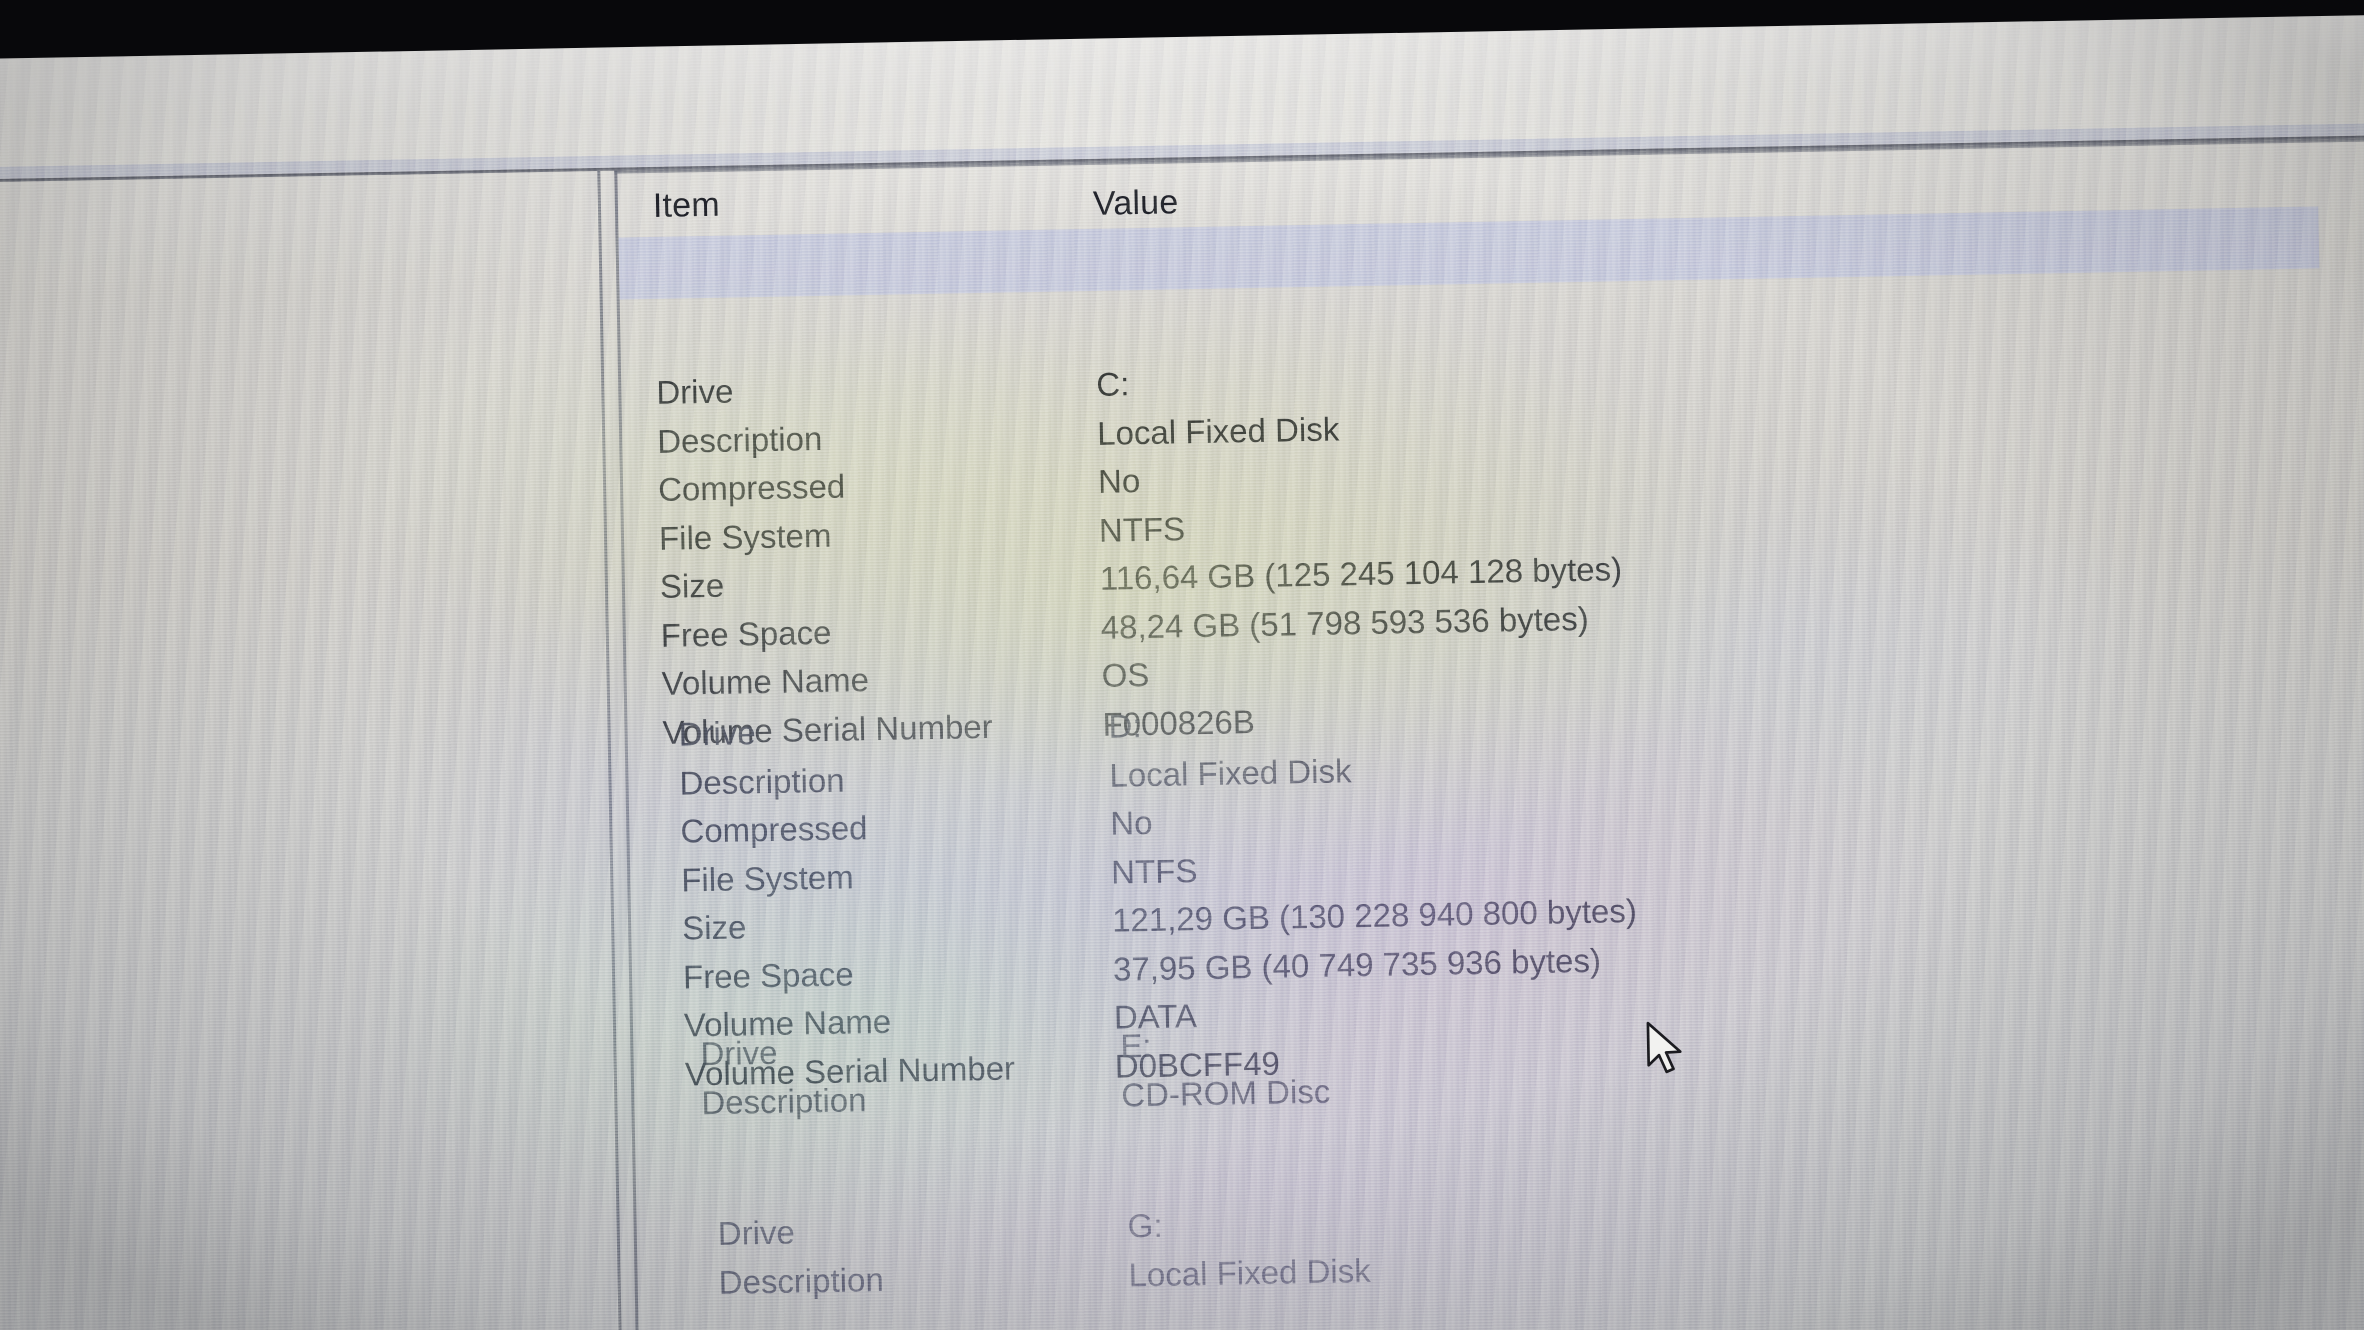 The image size is (2364, 1330). I want to click on row-value: CD-ROM Disc, so click(1225, 1093).